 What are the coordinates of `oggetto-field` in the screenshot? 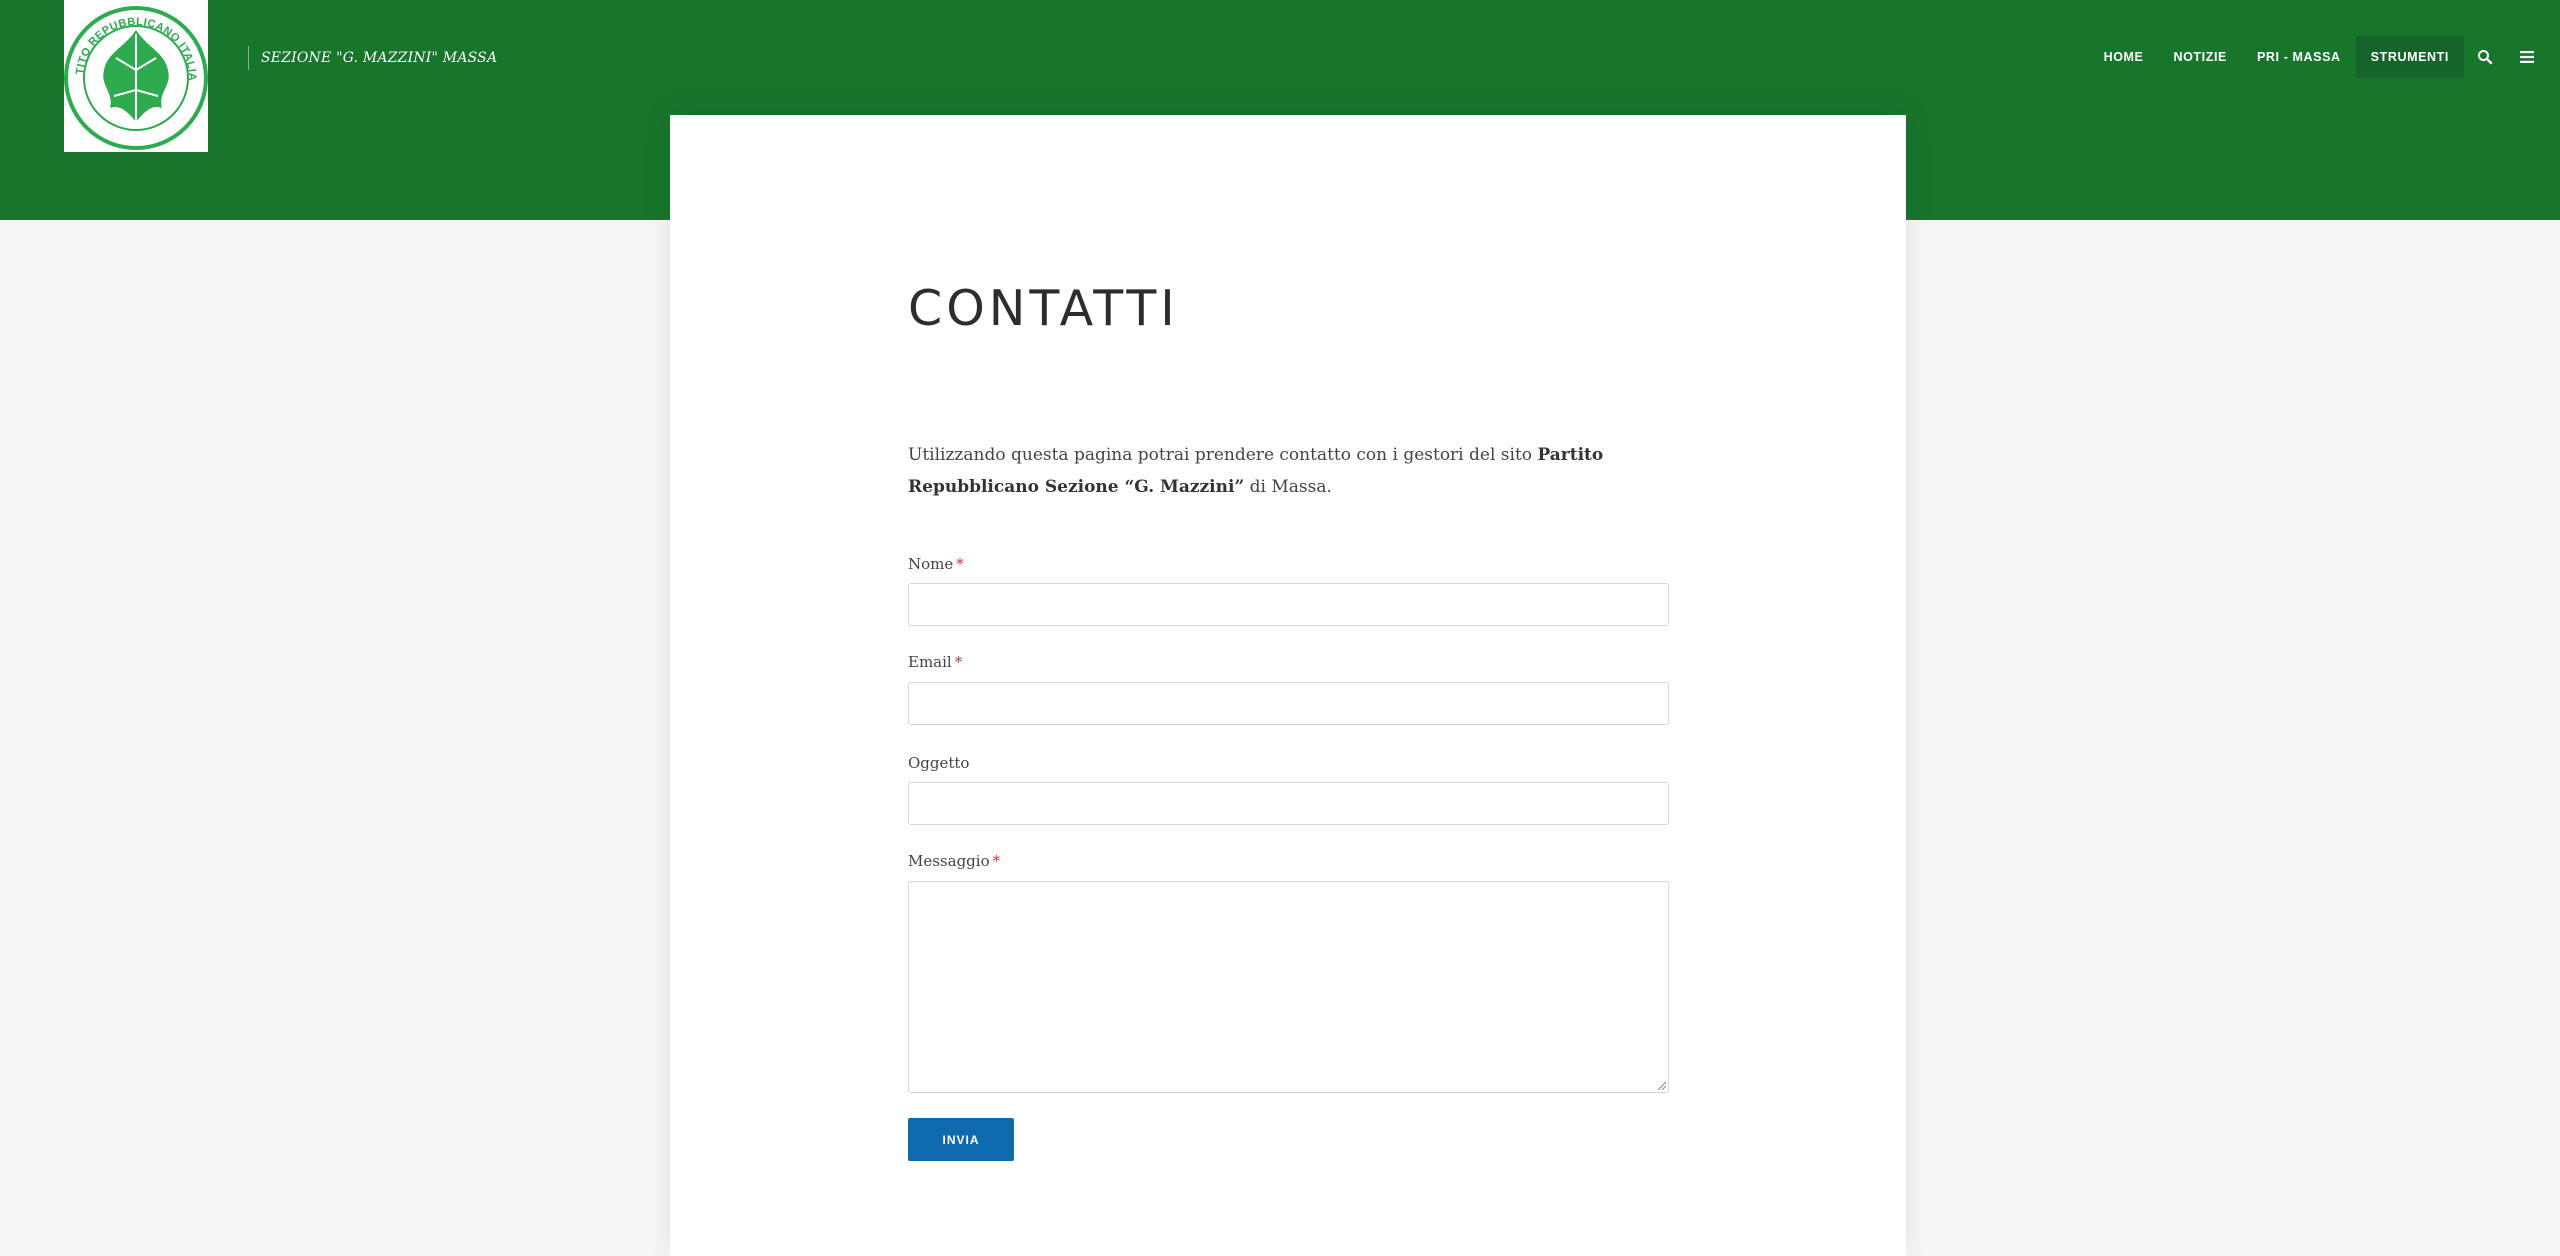 It's located at (1288, 803).